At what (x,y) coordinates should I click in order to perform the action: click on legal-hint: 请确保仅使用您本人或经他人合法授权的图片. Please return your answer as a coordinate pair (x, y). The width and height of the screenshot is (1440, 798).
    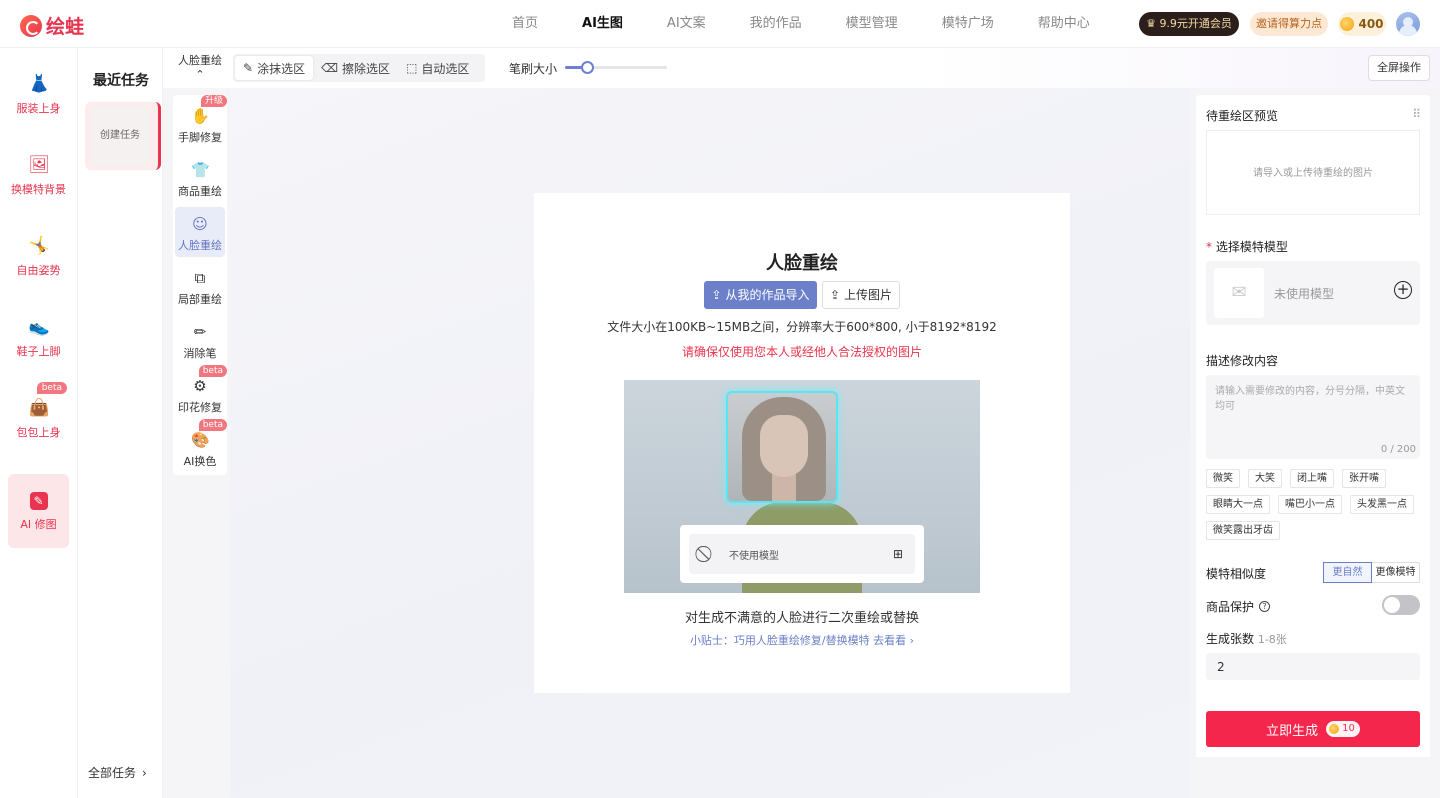
    Looking at the image, I should click on (801, 352).